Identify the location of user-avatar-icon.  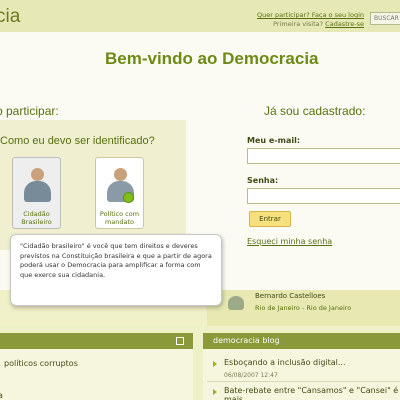
(236, 303).